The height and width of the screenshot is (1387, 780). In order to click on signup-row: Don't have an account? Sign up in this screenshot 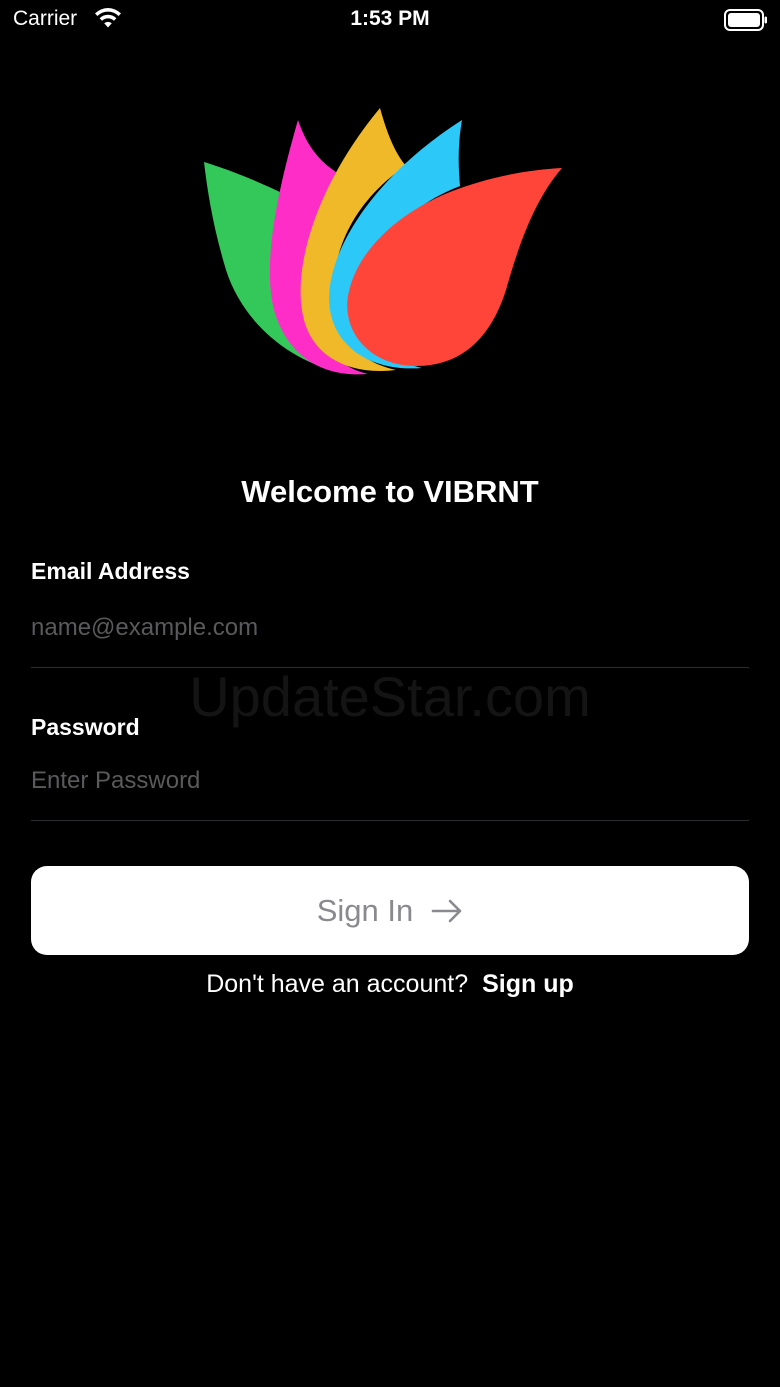, I will do `click(390, 984)`.